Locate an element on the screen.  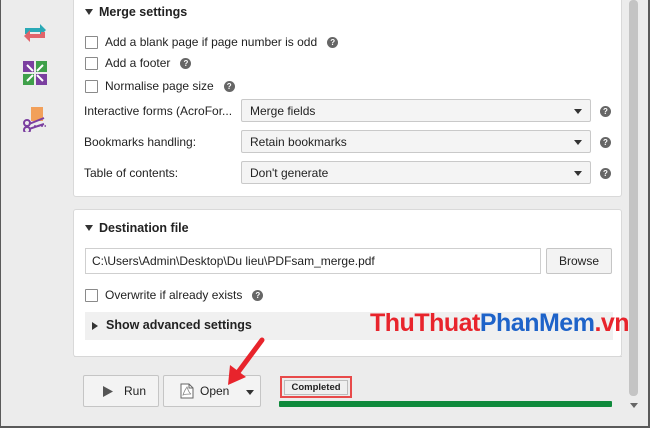
advanced-settings-label: Show advanced settings is located at coordinates (179, 325).